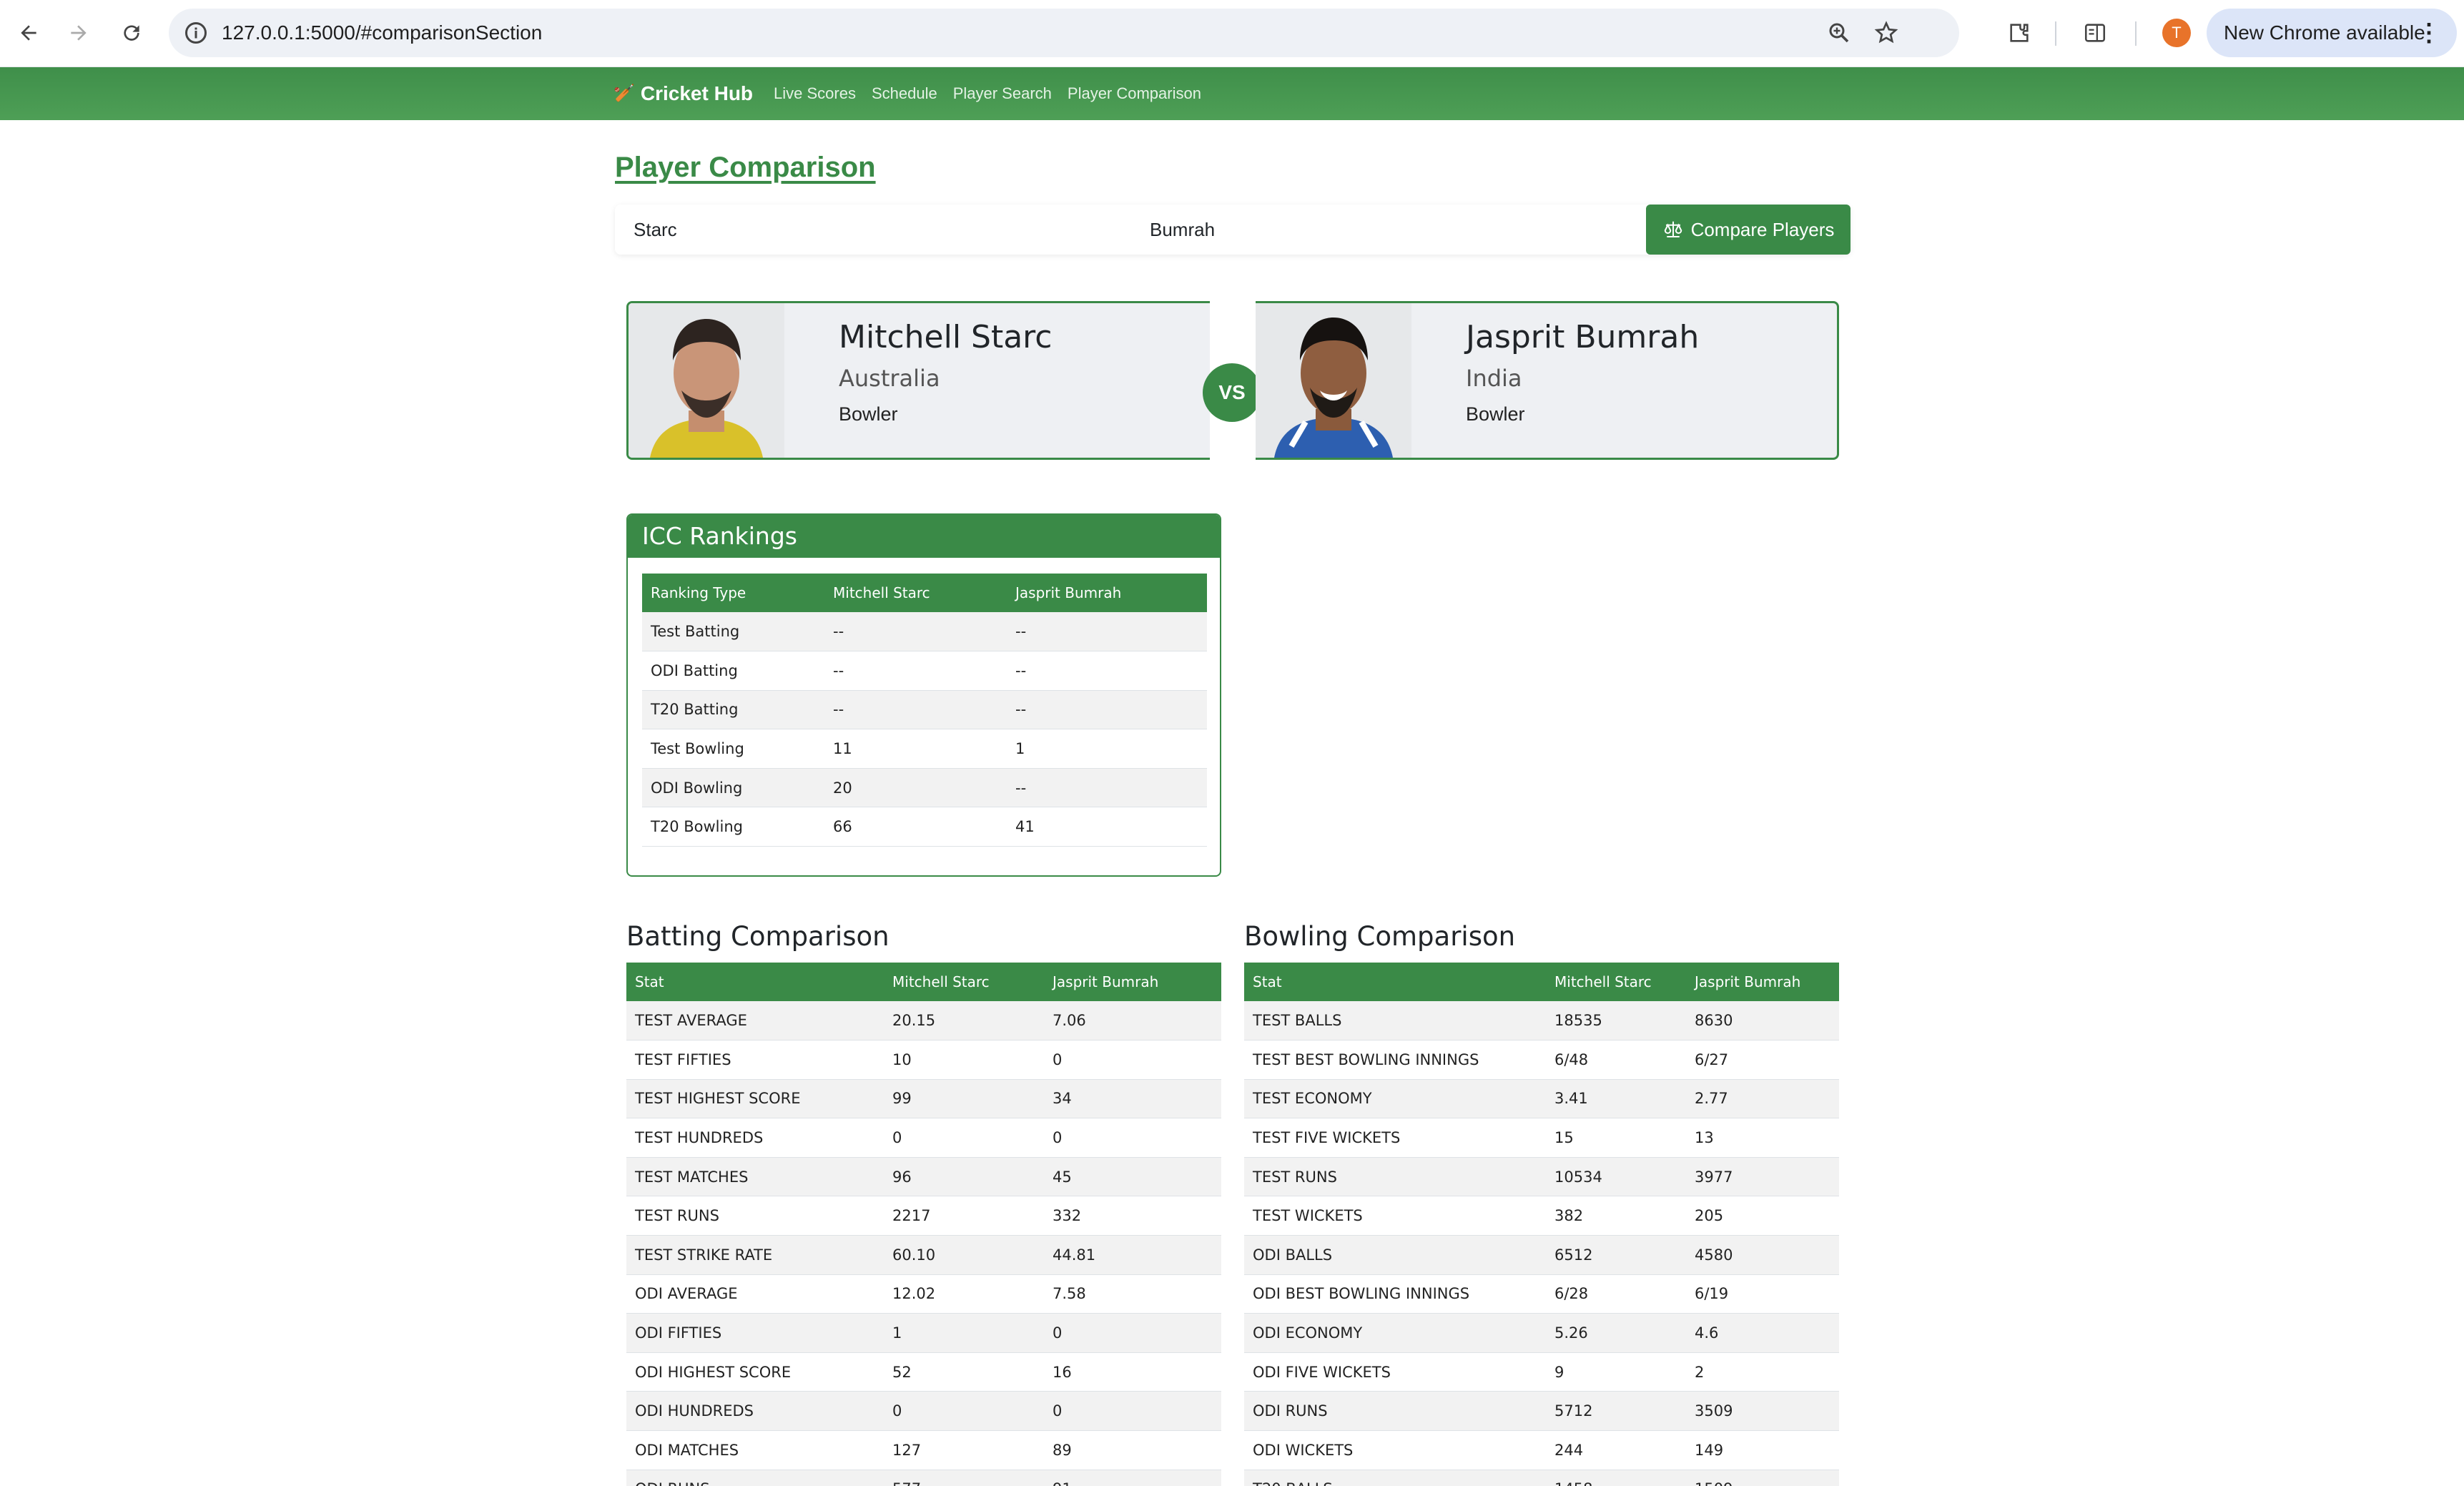 The image size is (2464, 1486). I want to click on extensions-button, so click(2019, 33).